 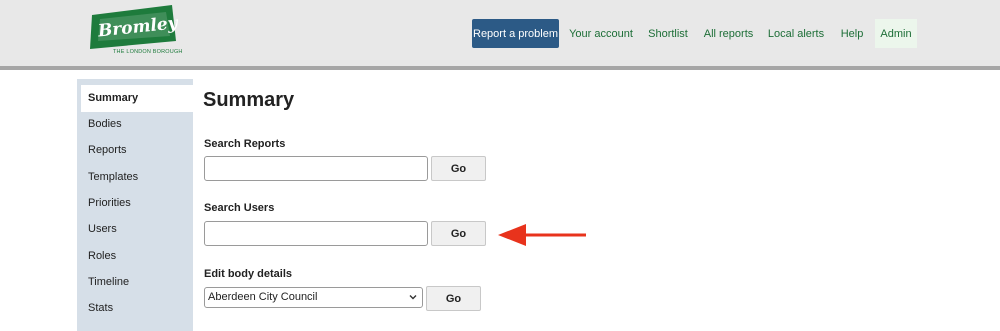 I want to click on sidebar-item-timeline: Timeline, so click(x=135, y=282).